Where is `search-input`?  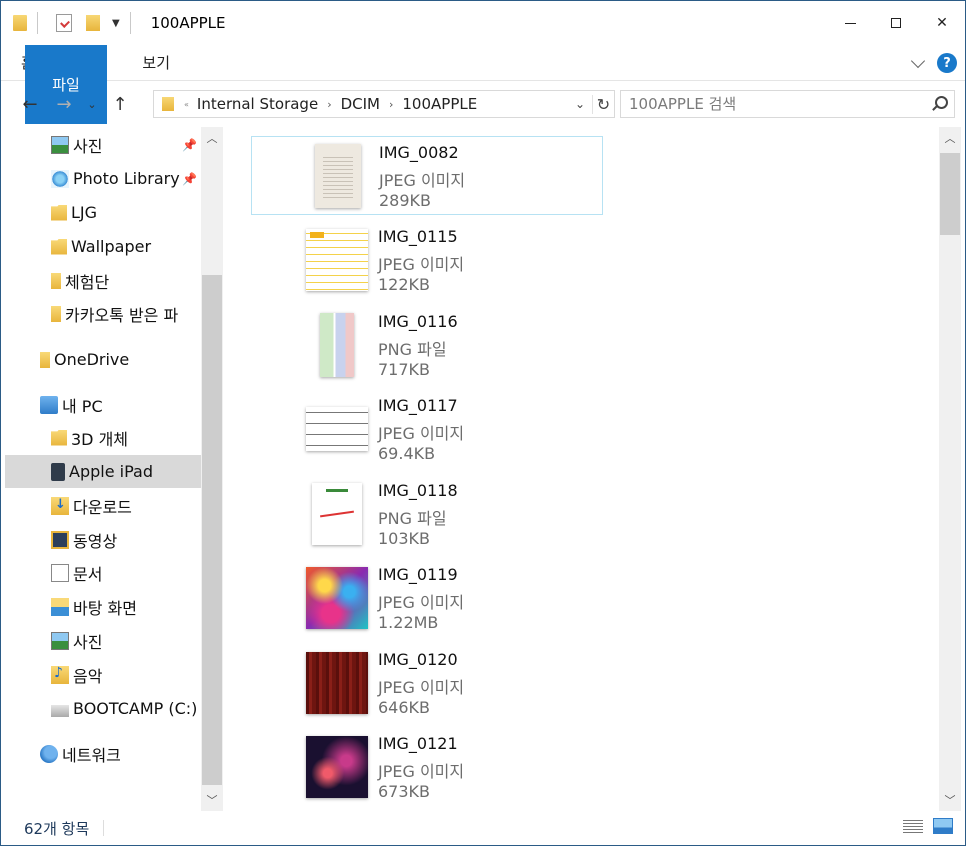
search-input is located at coordinates (774, 104).